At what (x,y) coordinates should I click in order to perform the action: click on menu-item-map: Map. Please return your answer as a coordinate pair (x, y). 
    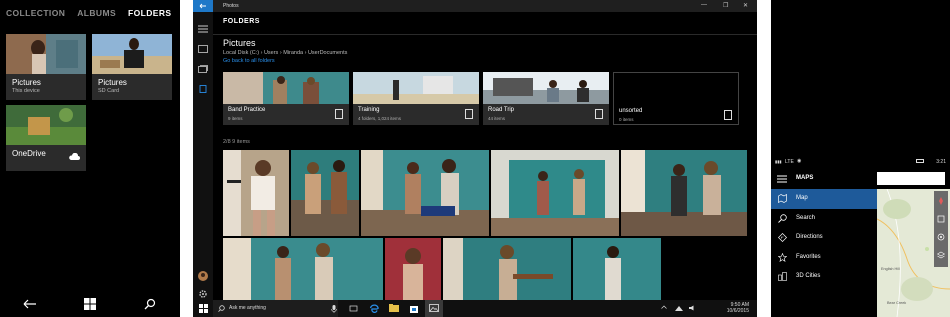
    Looking at the image, I should click on (824, 199).